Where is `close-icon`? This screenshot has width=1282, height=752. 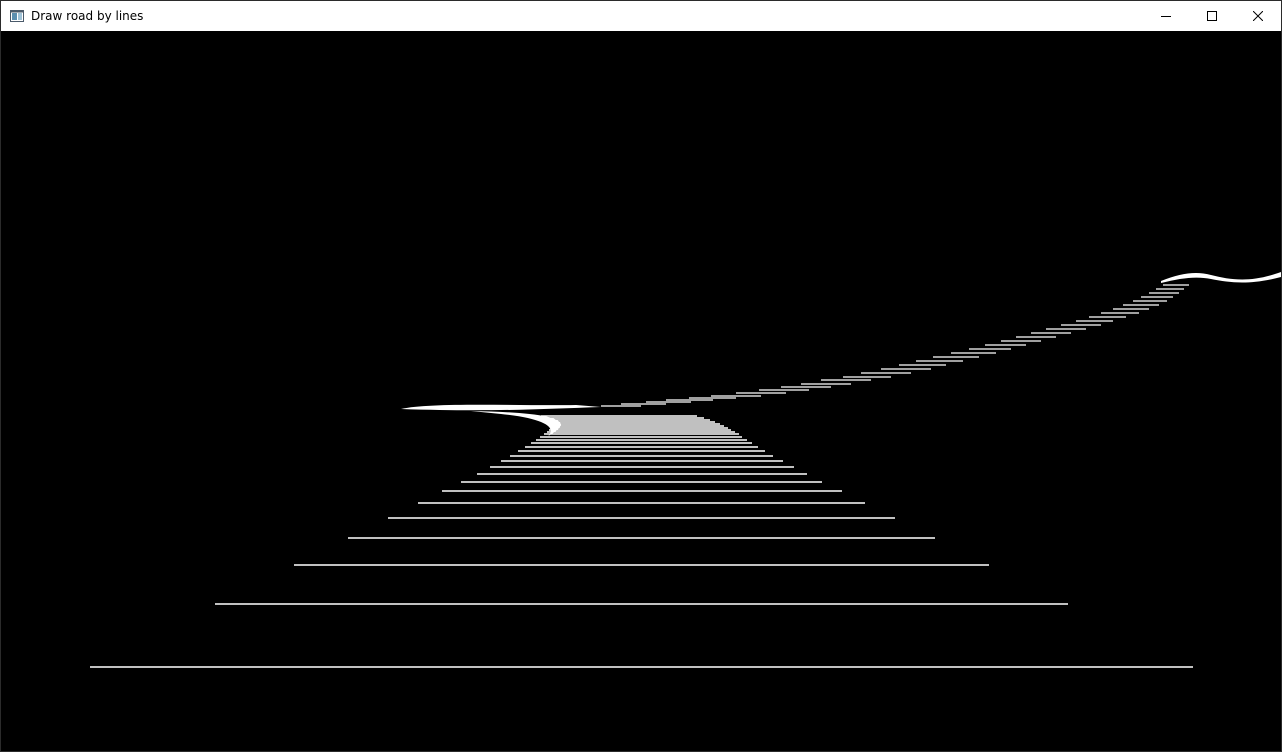 close-icon is located at coordinates (1258, 16).